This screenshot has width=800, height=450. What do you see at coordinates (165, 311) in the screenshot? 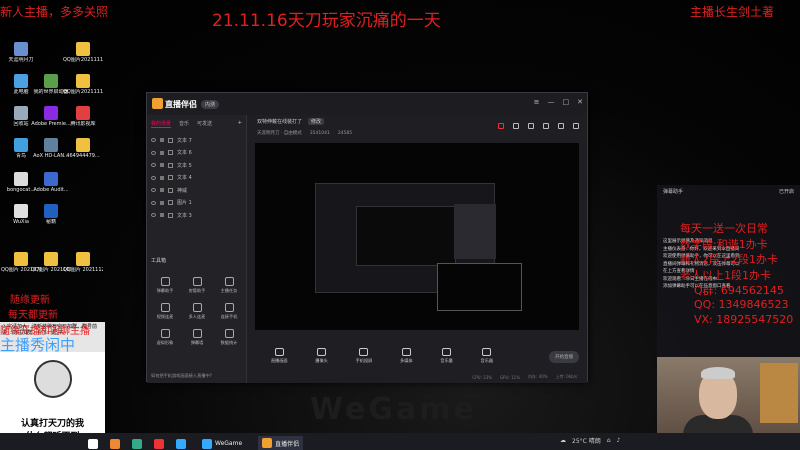
I see `tool-button: 视频连麦` at bounding box center [165, 311].